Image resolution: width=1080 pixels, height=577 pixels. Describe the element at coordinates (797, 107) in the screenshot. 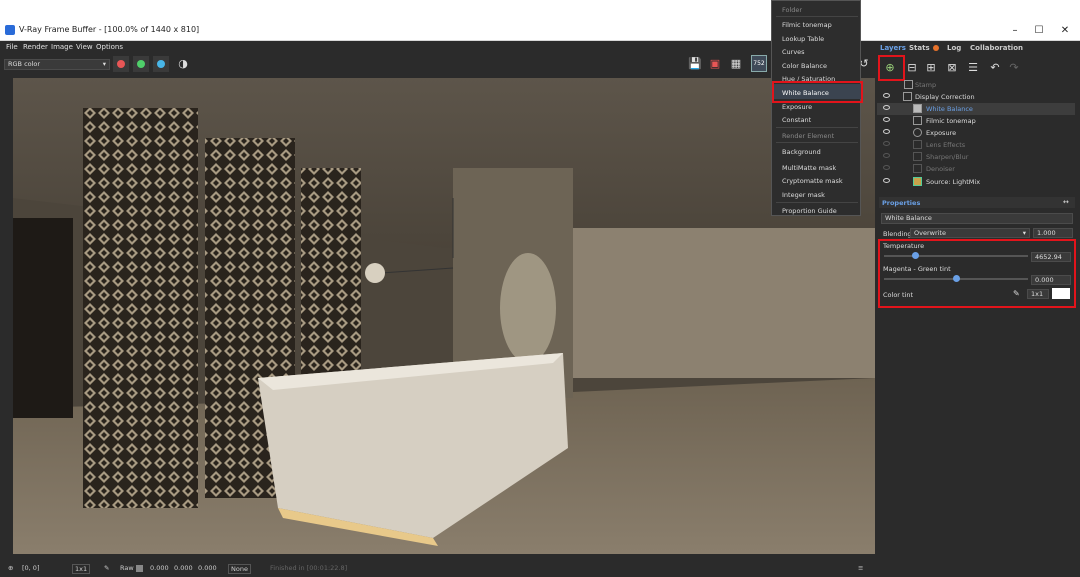

I see `menu-item-exposure: Exposure` at that location.